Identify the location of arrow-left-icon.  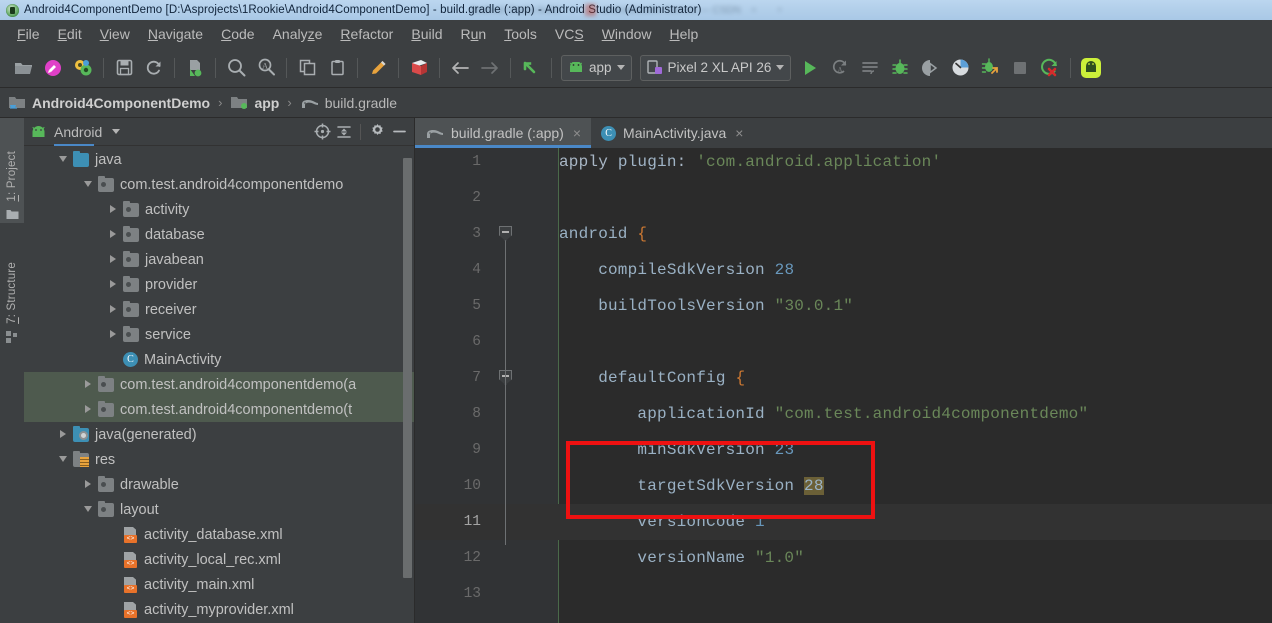
(460, 68).